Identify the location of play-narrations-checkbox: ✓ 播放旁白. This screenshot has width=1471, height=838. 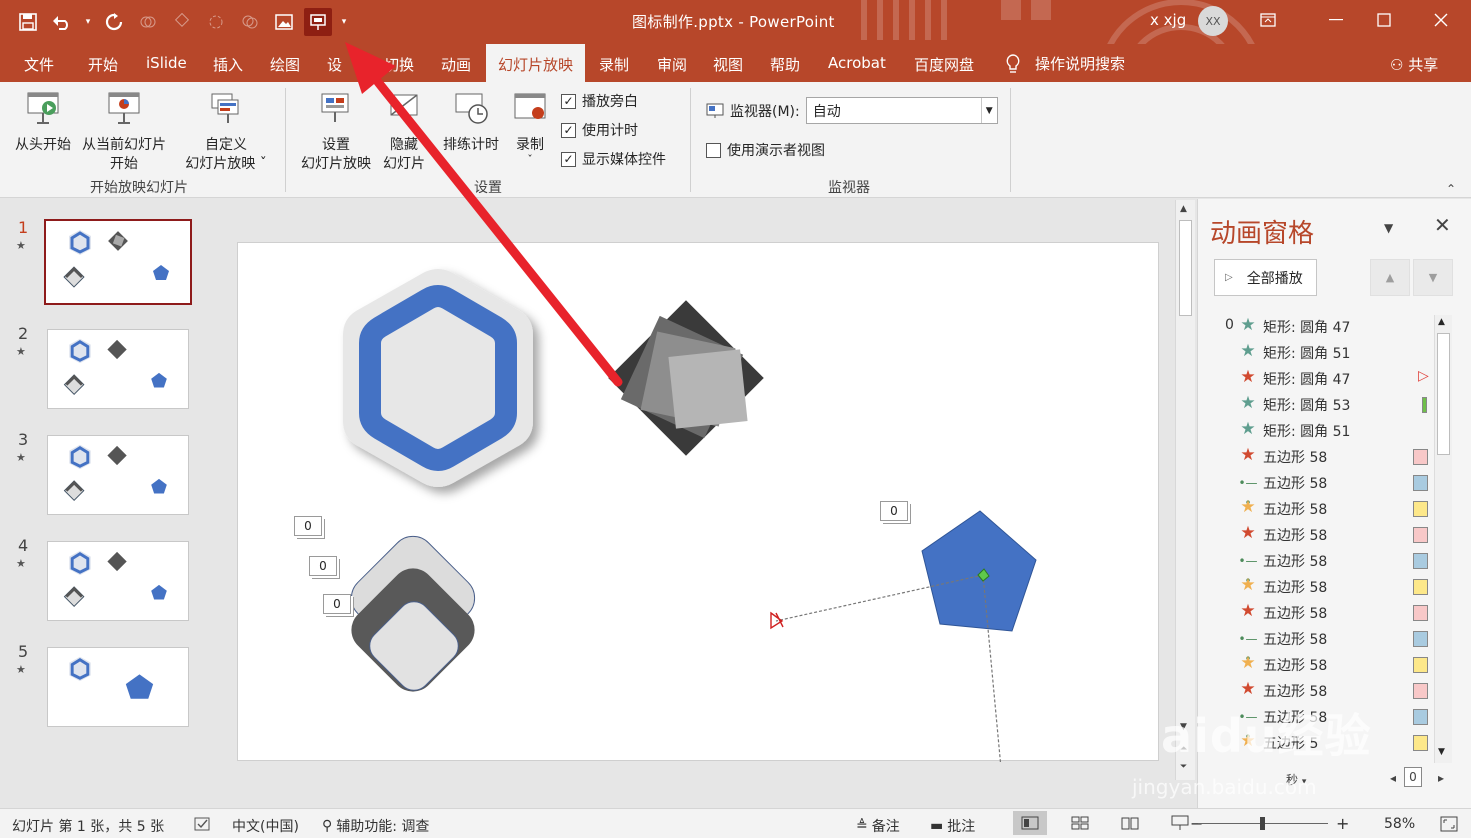
(599, 101).